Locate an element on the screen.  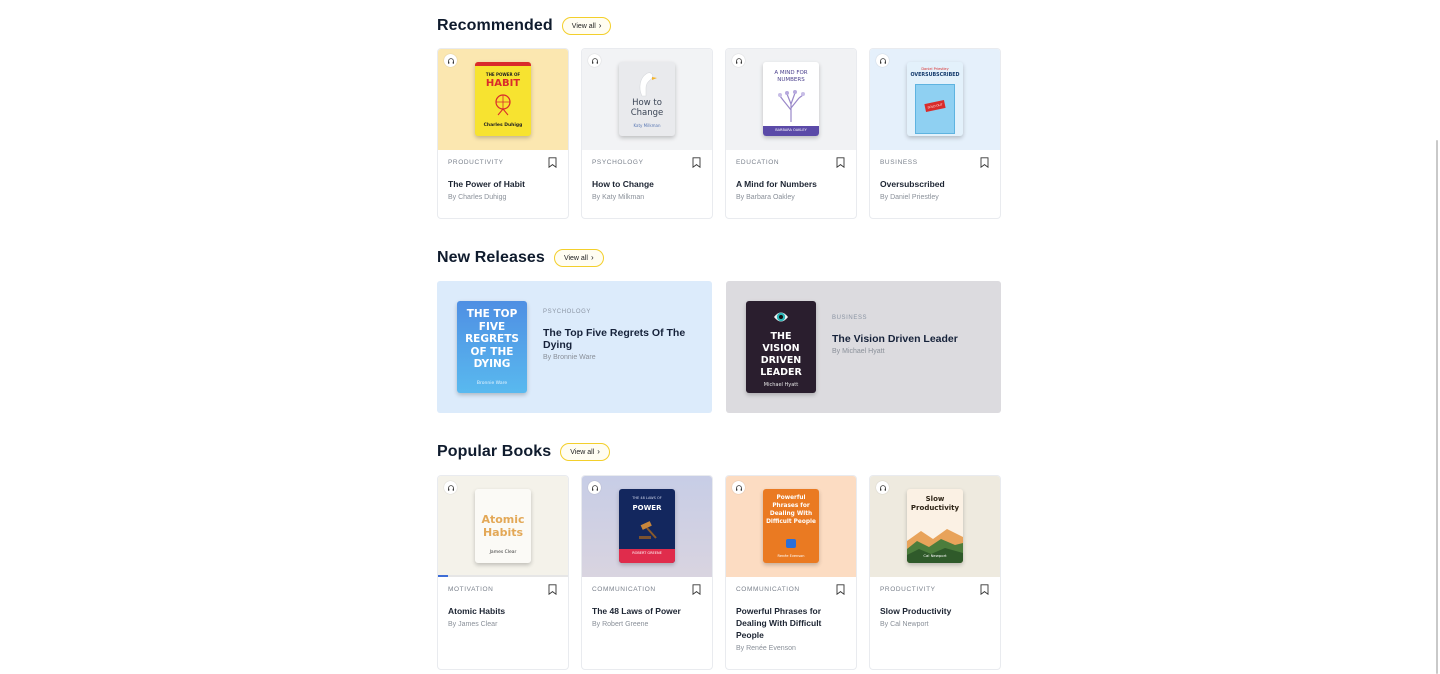
cover-author-text: James Clear is located at coordinates (503, 552).